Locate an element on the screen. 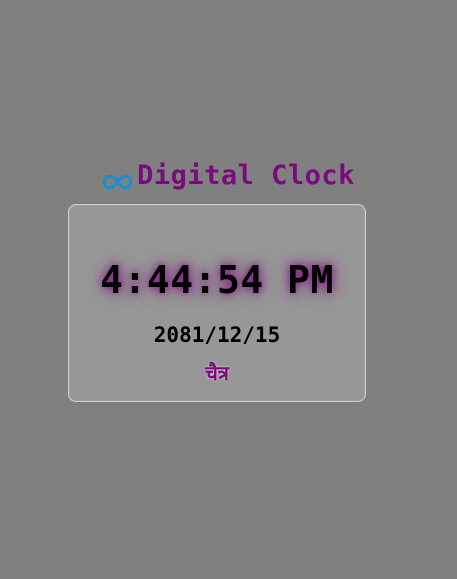 This screenshot has width=457, height=579. app-title: Digital Clock is located at coordinates (228, 176).